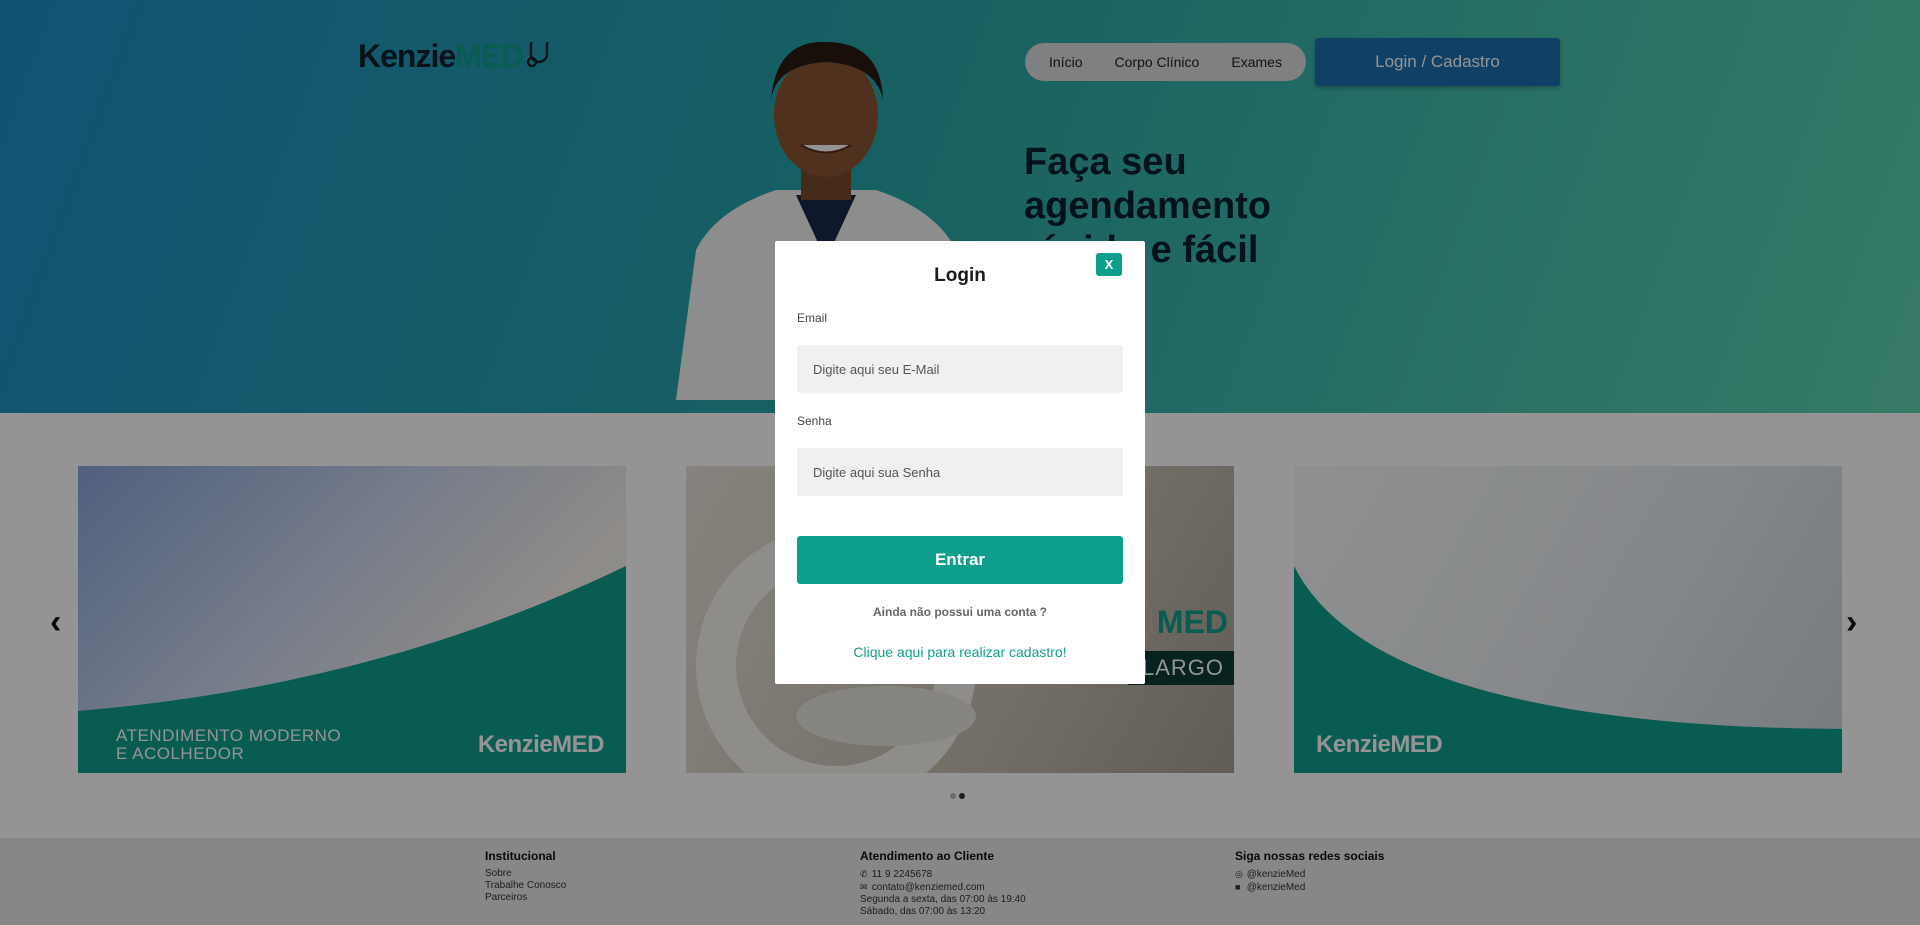 This screenshot has height=925, width=1920. Describe the element at coordinates (812, 318) in the screenshot. I see `email-label: Email` at that location.